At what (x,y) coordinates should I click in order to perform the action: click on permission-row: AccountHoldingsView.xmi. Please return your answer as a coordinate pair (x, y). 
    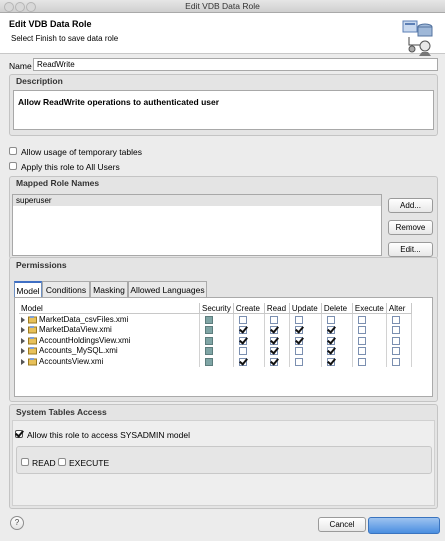
    Looking at the image, I should click on (215, 340).